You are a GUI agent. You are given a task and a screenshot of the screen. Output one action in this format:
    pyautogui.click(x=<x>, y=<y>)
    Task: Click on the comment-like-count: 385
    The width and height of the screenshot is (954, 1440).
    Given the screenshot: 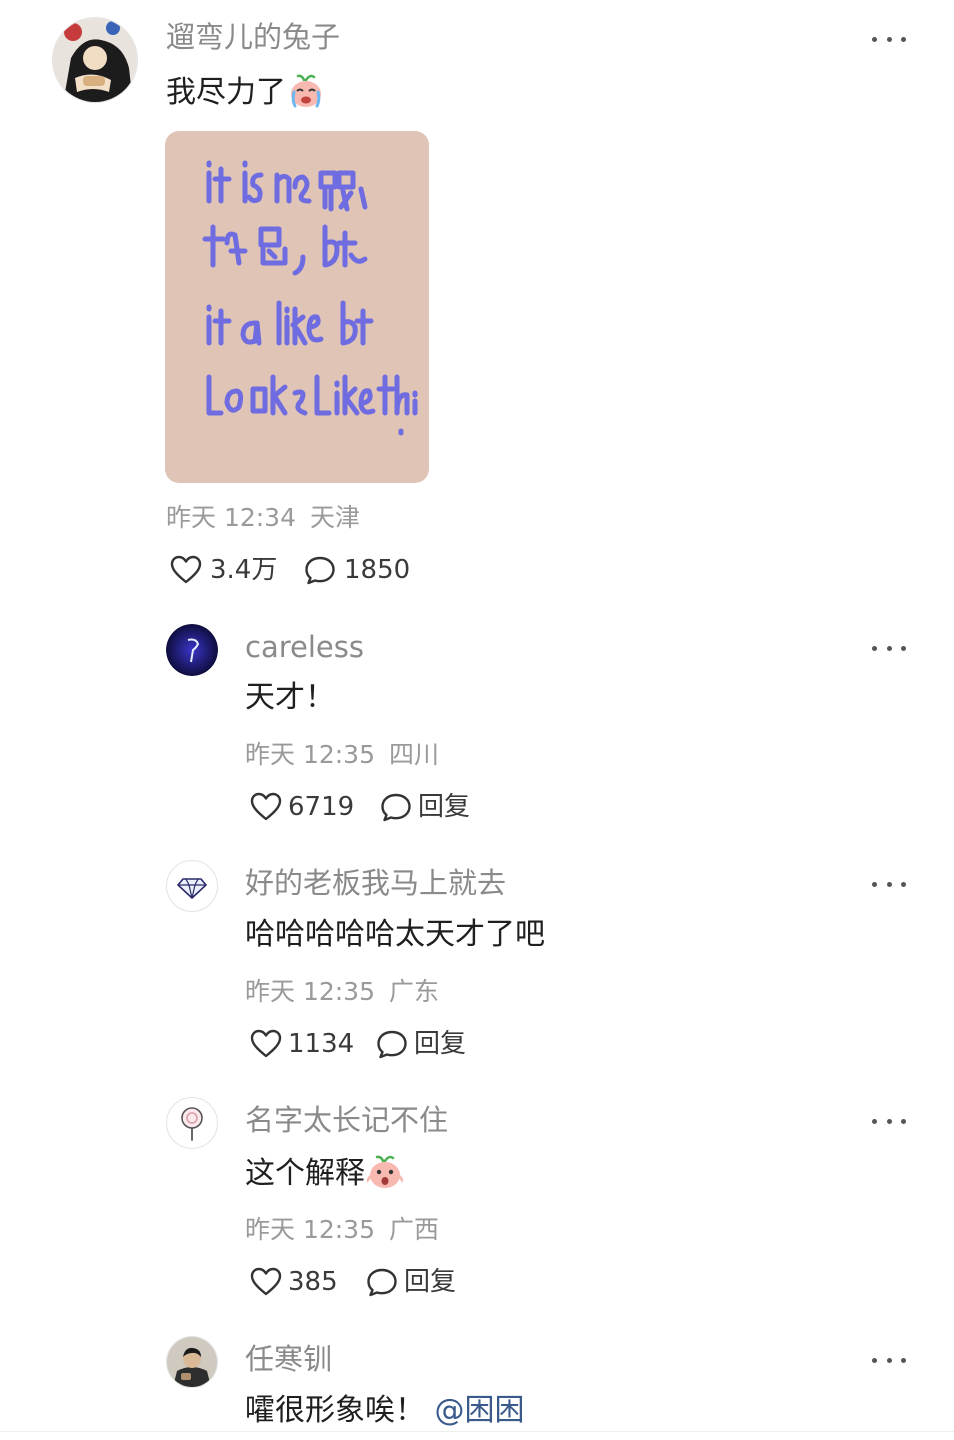 What is the action you would take?
    pyautogui.click(x=313, y=1282)
    